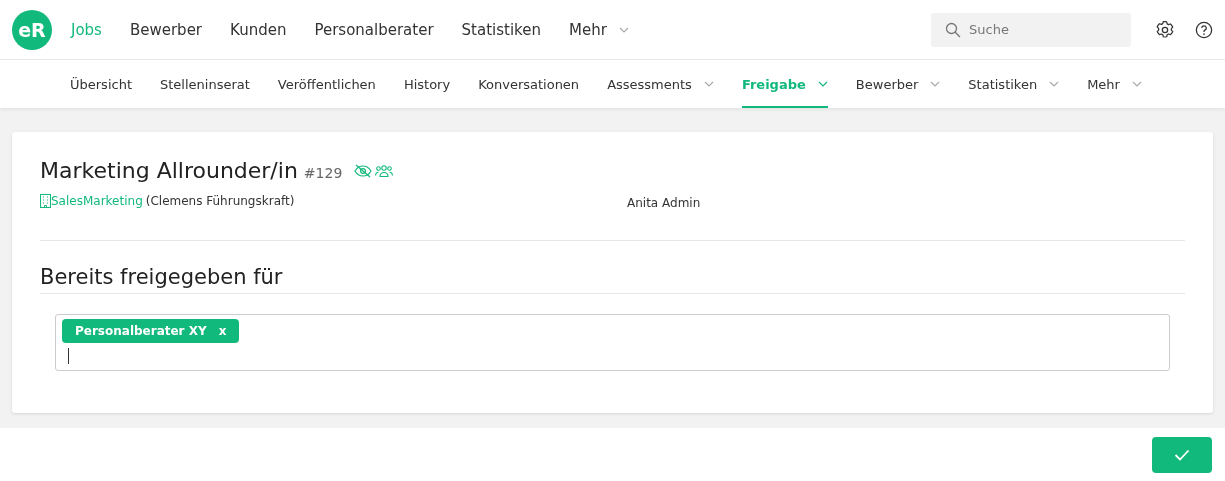 The width and height of the screenshot is (1225, 481). I want to click on tab: Assessments, so click(660, 84).